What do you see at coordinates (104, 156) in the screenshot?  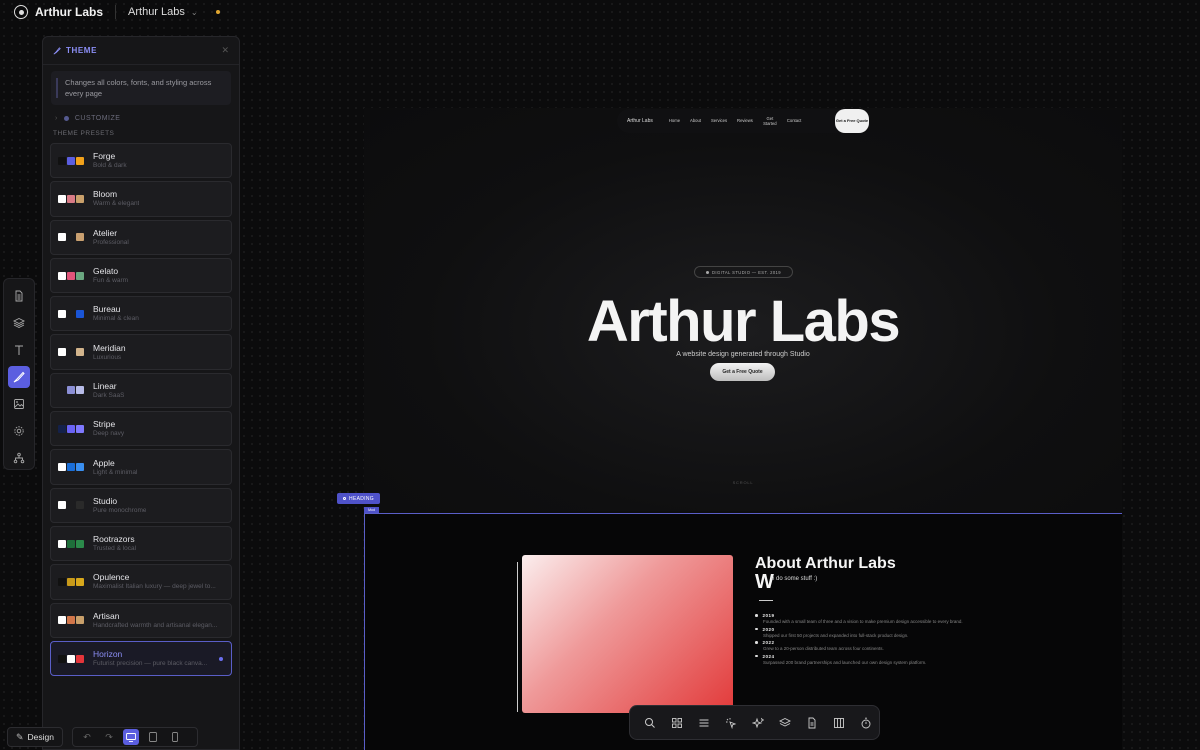 I see `preset-name: Forge` at bounding box center [104, 156].